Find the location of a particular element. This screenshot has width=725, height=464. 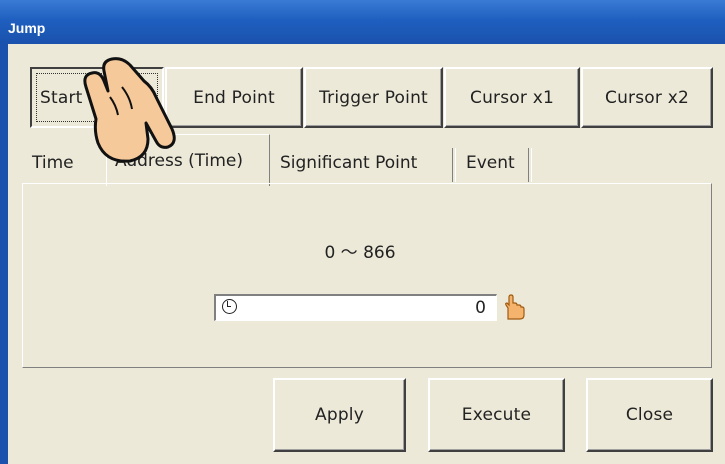

tab-time-label: Time is located at coordinates (53, 163).